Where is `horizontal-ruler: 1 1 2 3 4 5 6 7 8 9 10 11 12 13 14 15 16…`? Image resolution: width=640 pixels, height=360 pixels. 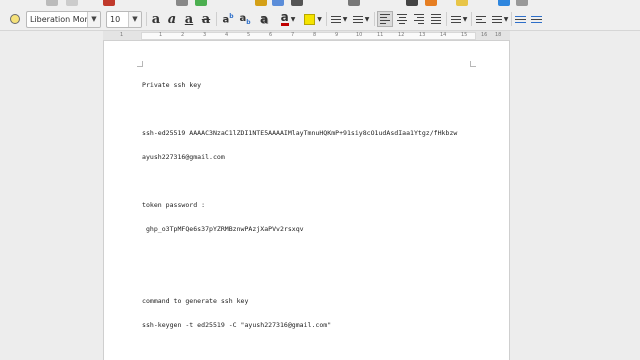
horizontal-ruler: 1 1 2 3 4 5 6 7 8 9 10 11 12 13 14 15 16… is located at coordinates (306, 36).